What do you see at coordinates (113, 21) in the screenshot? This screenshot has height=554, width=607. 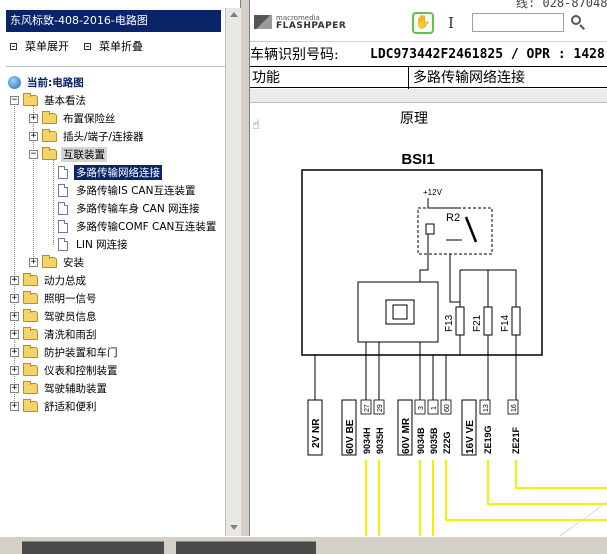 I see `document-title: 东风标致-408-2016-电路图` at bounding box center [113, 21].